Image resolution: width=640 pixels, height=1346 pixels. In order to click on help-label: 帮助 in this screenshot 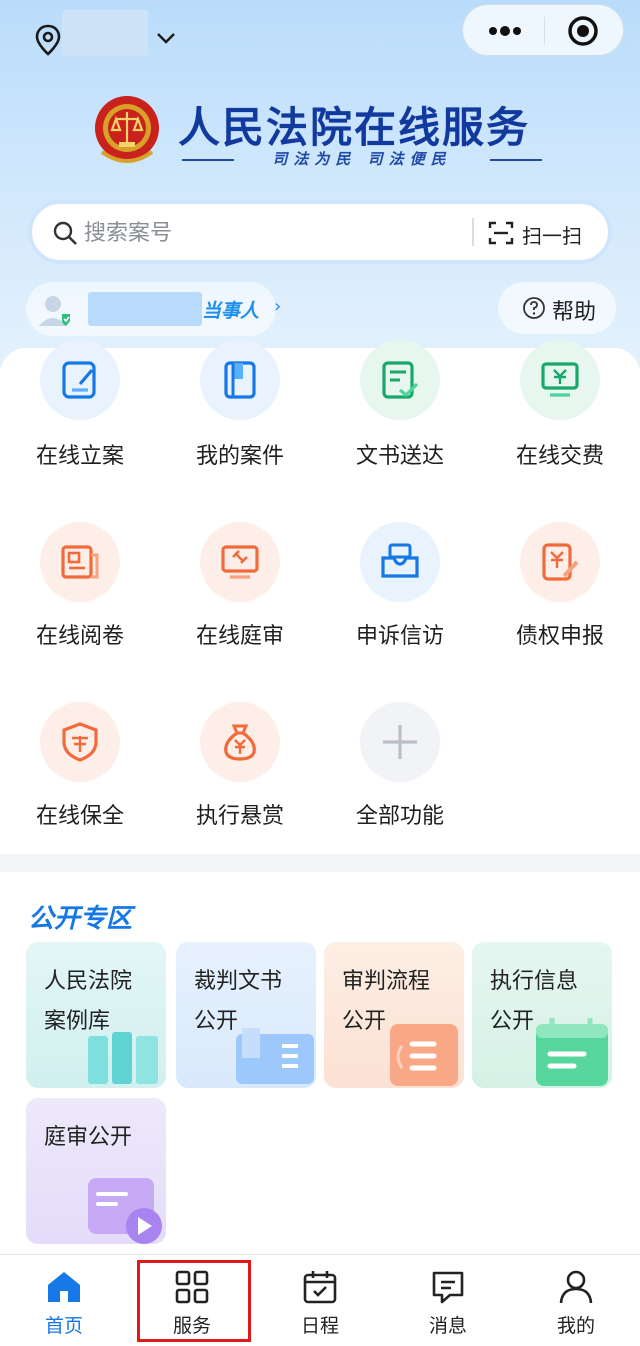, I will do `click(574, 312)`.